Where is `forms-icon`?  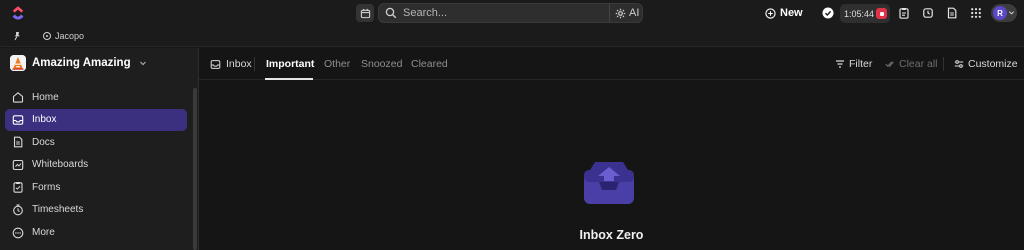 forms-icon is located at coordinates (18, 188).